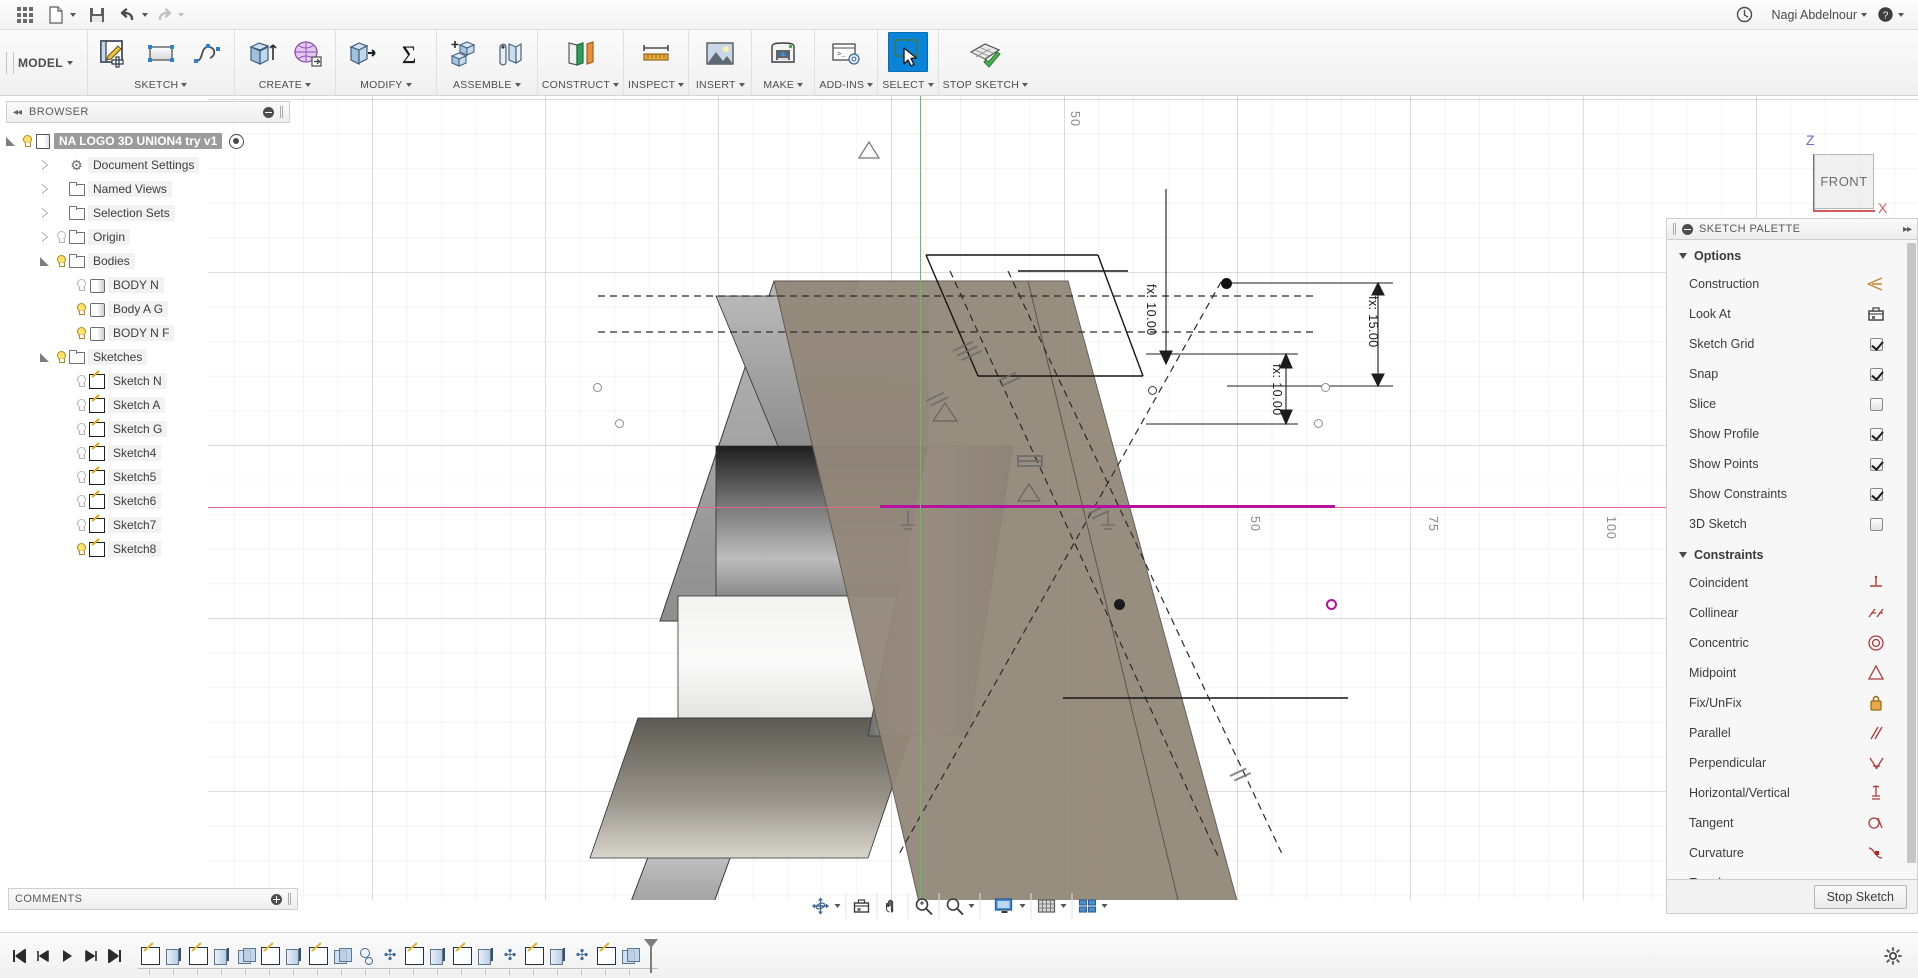 This screenshot has width=1918, height=978. I want to click on palette-constraint-parallel: Parallel, so click(1792, 733).